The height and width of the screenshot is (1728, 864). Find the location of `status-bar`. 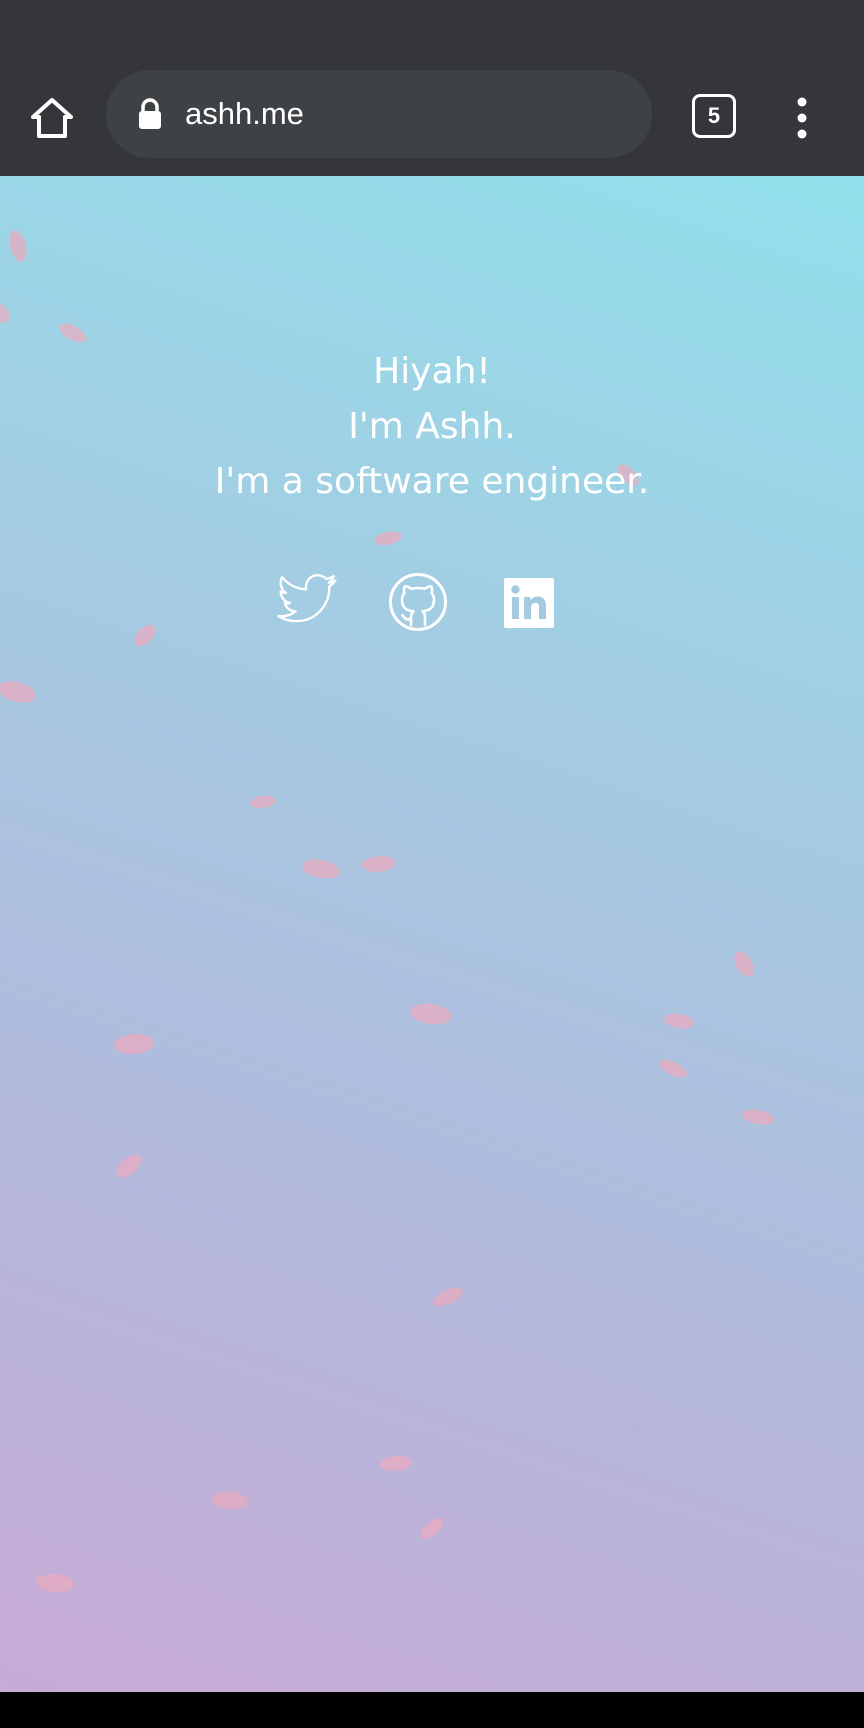

status-bar is located at coordinates (432, 30).